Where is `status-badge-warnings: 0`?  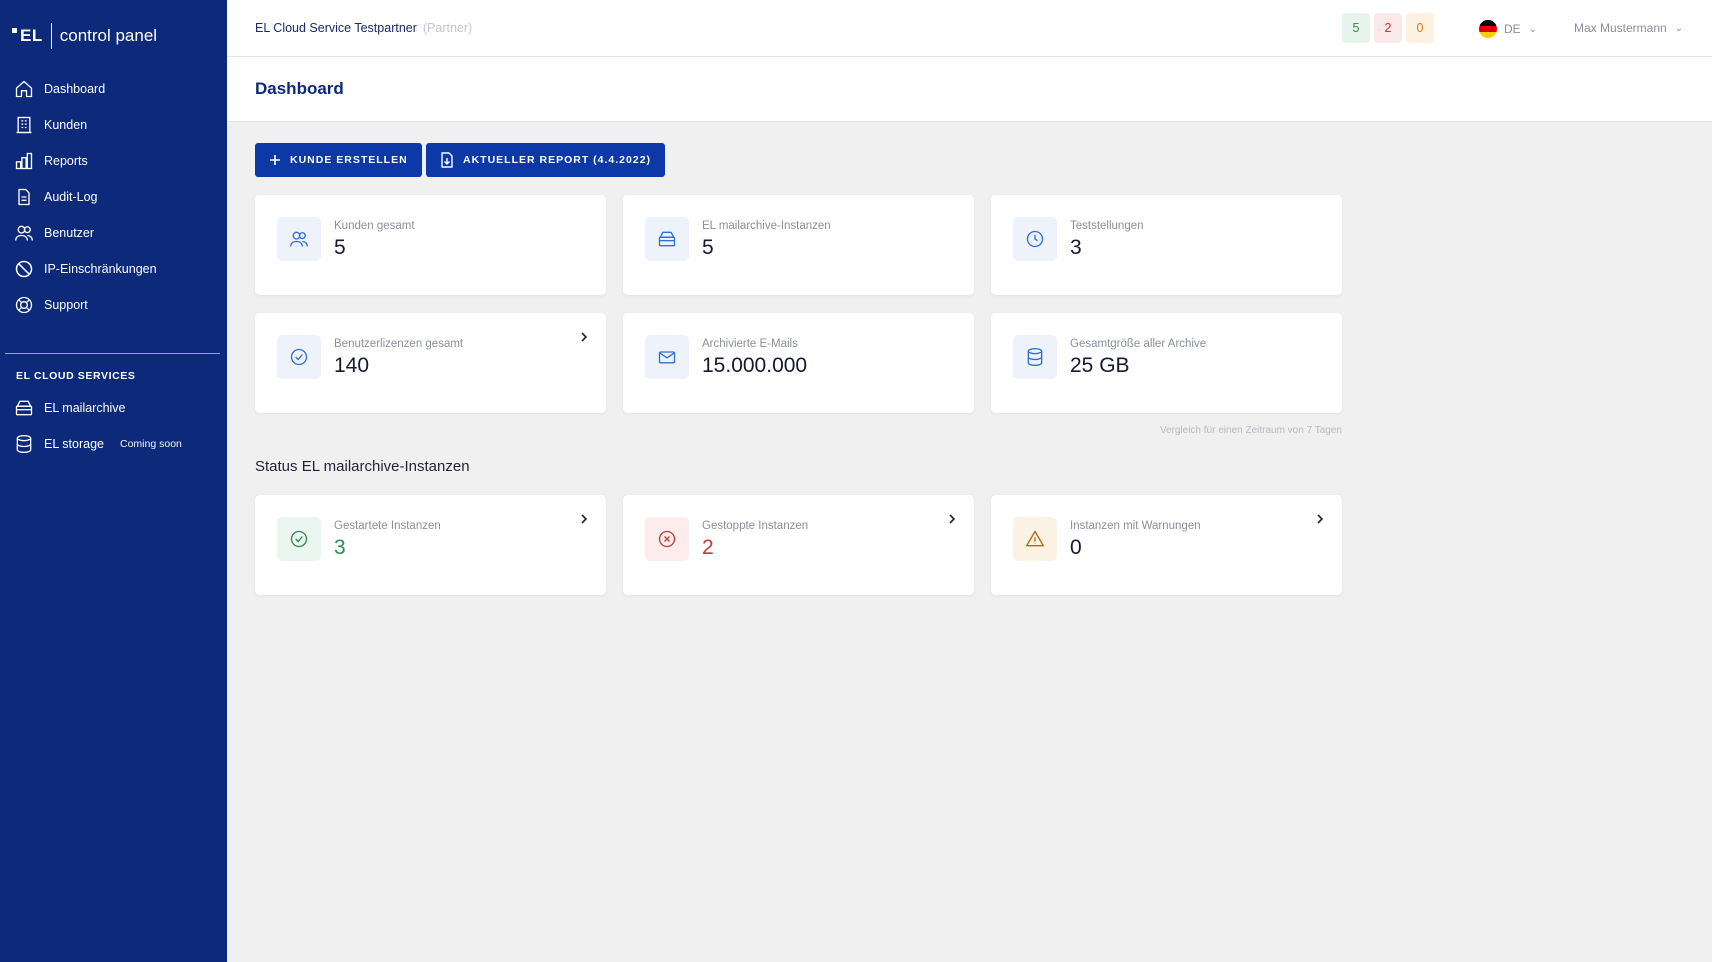 status-badge-warnings: 0 is located at coordinates (1420, 28).